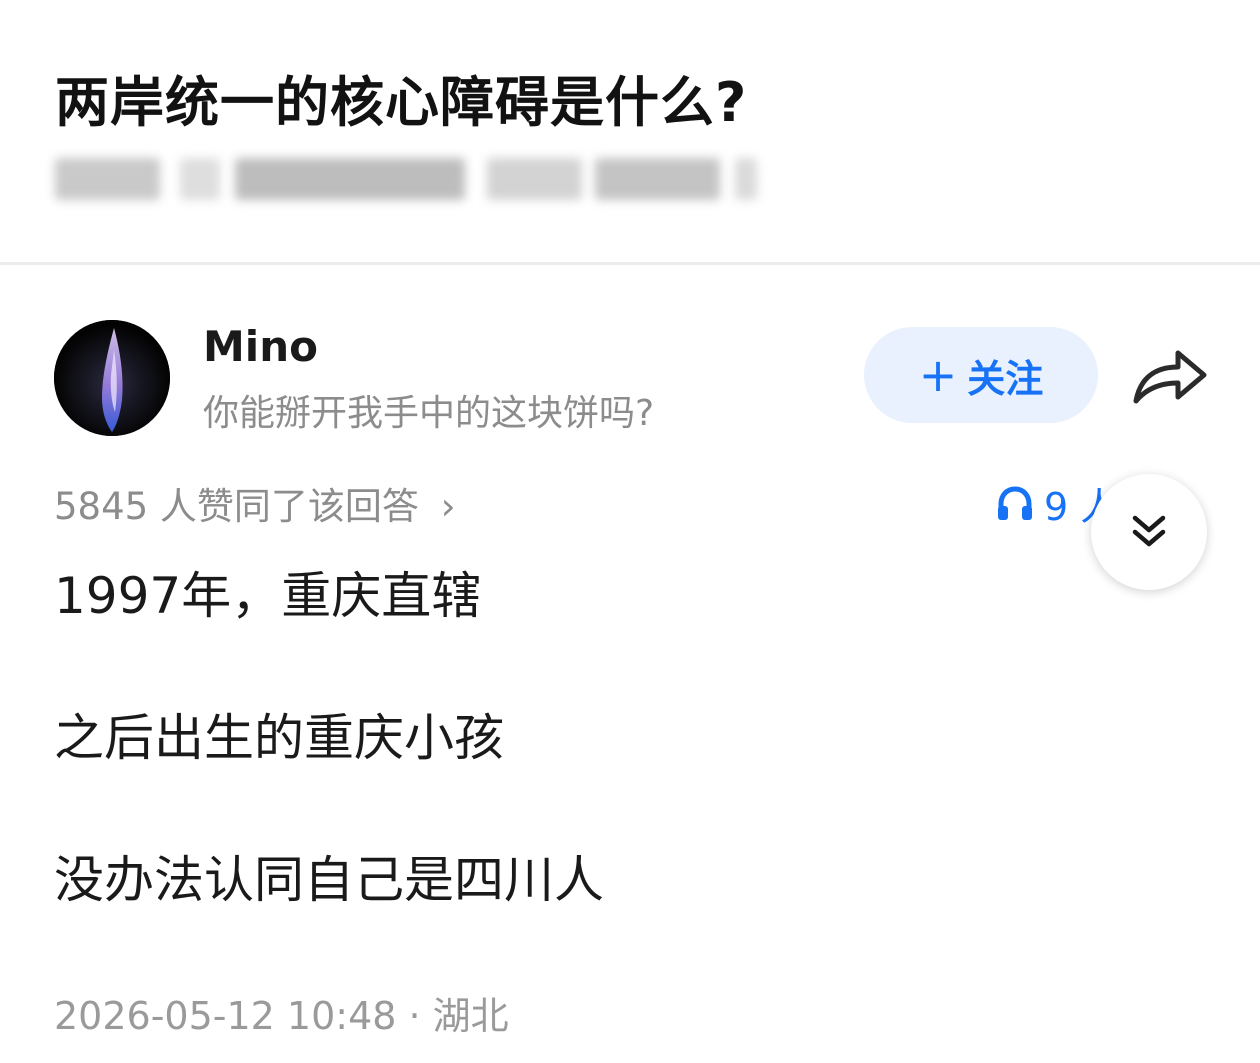 The height and width of the screenshot is (1063, 1260). I want to click on share-arrow-icon, so click(1170, 376).